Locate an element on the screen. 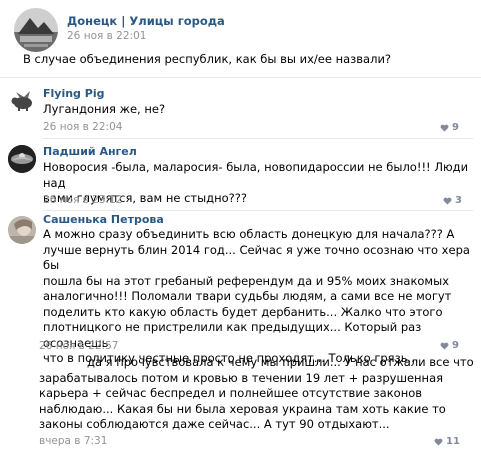 The height and width of the screenshot is (453, 481). comment-author: Flying Pig is located at coordinates (73, 93).